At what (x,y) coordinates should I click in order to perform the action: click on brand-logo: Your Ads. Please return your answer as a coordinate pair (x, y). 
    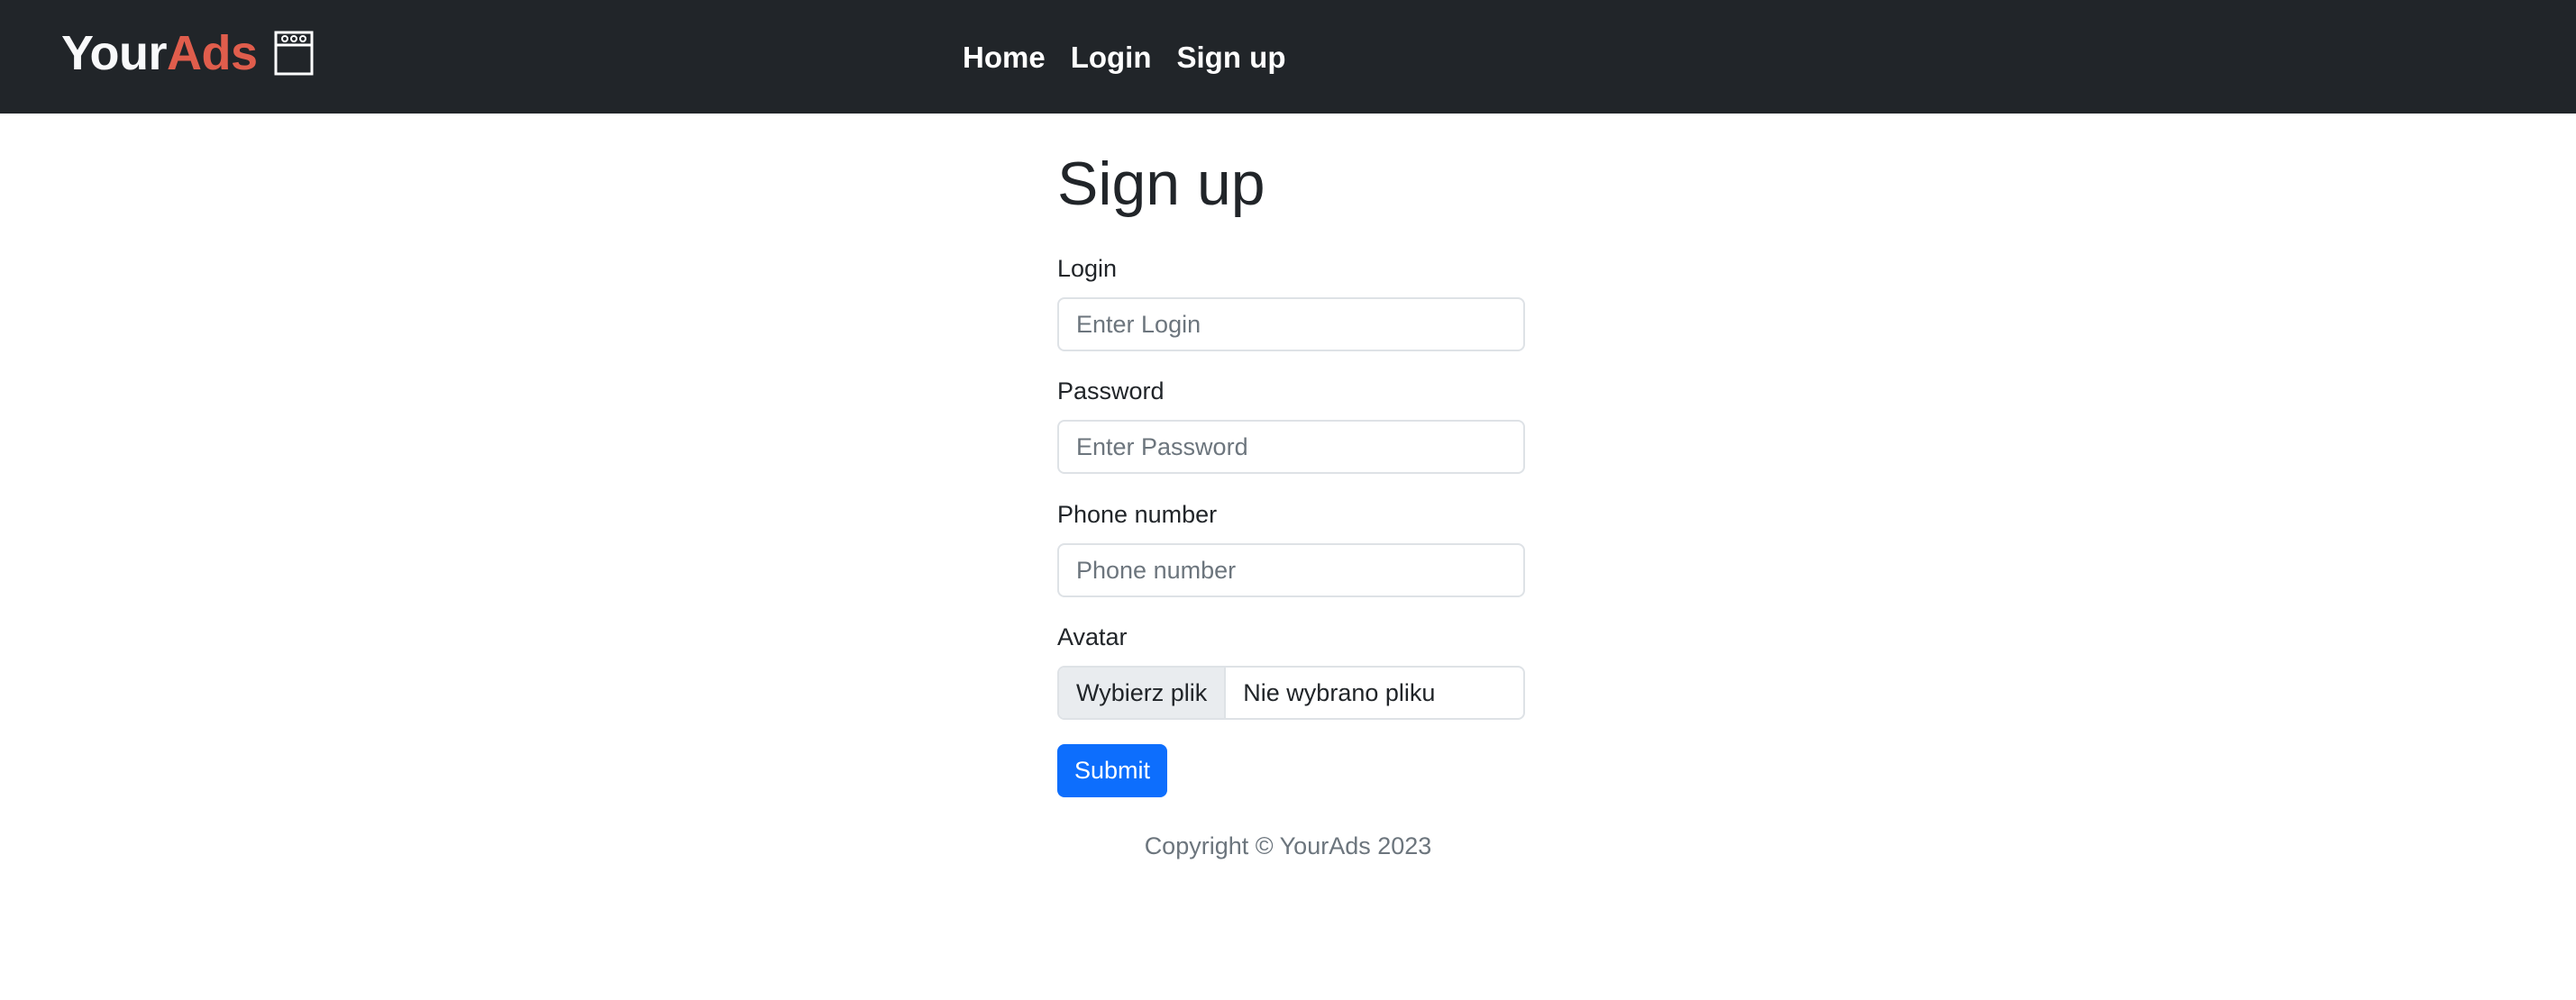
    Looking at the image, I should click on (187, 54).